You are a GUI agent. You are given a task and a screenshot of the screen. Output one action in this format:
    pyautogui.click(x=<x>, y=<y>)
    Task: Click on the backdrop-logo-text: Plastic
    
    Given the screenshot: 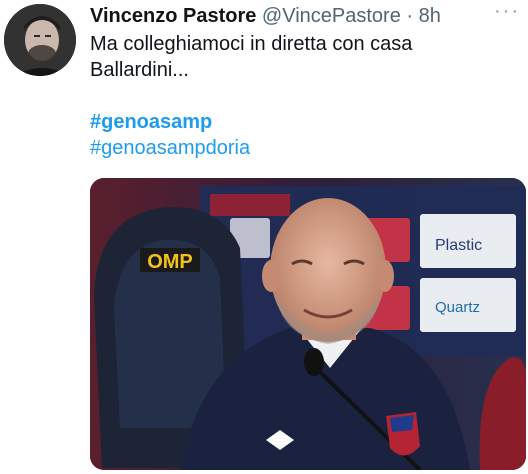 What is the action you would take?
    pyautogui.click(x=458, y=245)
    